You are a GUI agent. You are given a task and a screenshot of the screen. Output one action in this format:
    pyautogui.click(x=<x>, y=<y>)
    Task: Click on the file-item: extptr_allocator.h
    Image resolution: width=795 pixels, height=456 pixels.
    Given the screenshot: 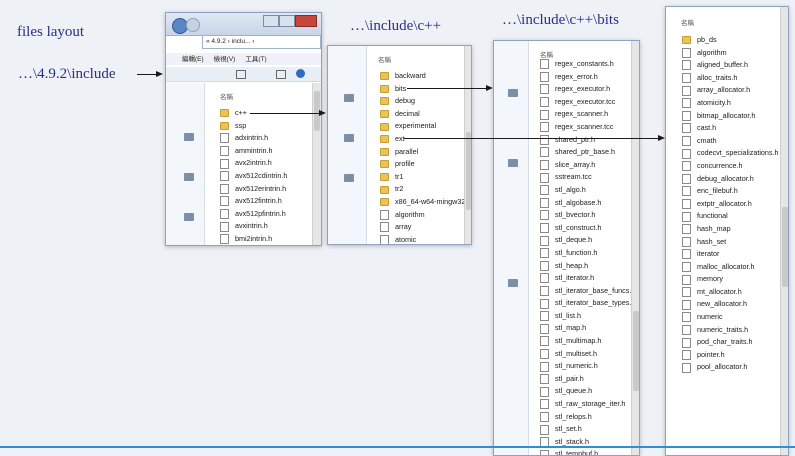 What is the action you would take?
    pyautogui.click(x=732, y=204)
    